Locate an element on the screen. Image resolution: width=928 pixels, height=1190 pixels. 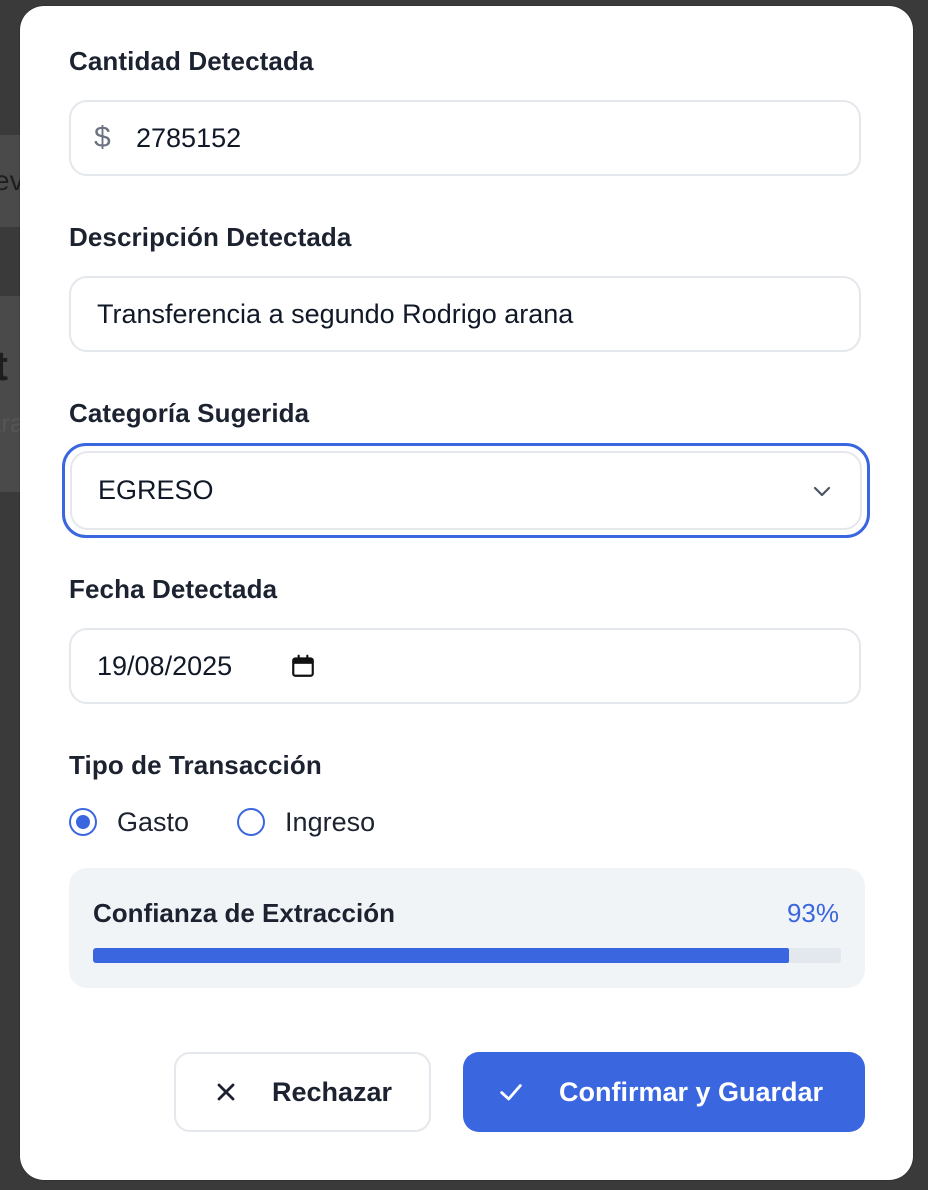
category-selected-value: EGRESO is located at coordinates (156, 490).